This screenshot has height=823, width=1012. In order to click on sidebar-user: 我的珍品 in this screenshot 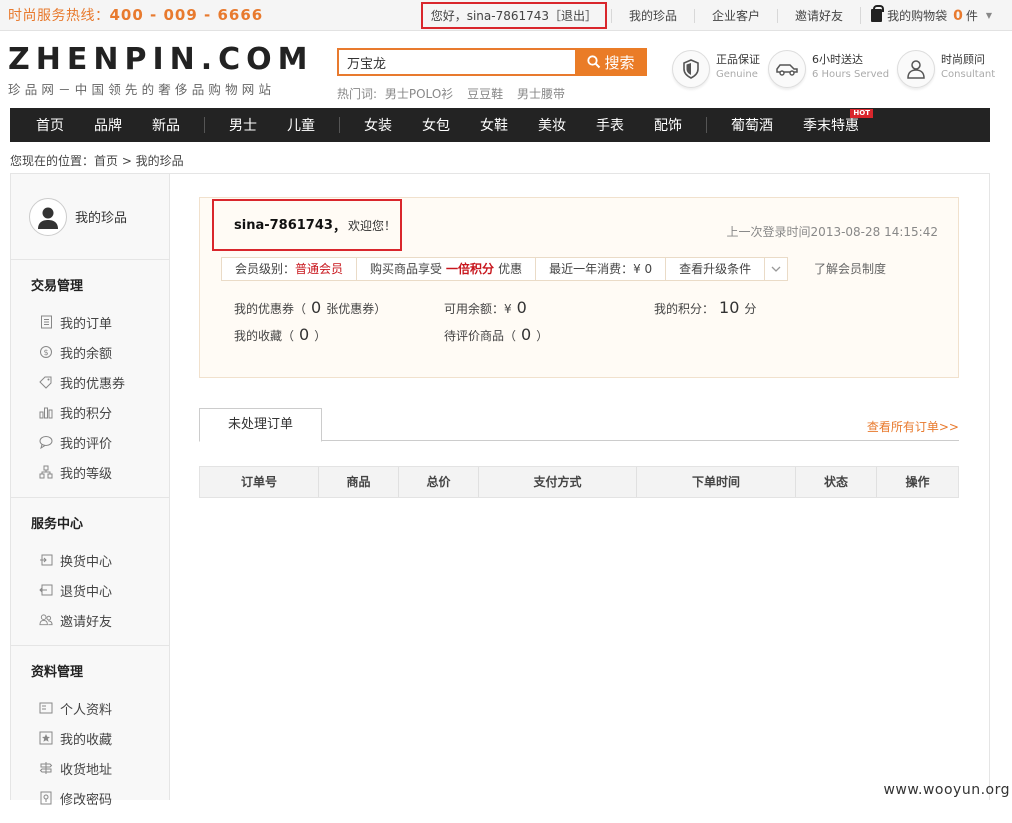, I will do `click(90, 217)`.